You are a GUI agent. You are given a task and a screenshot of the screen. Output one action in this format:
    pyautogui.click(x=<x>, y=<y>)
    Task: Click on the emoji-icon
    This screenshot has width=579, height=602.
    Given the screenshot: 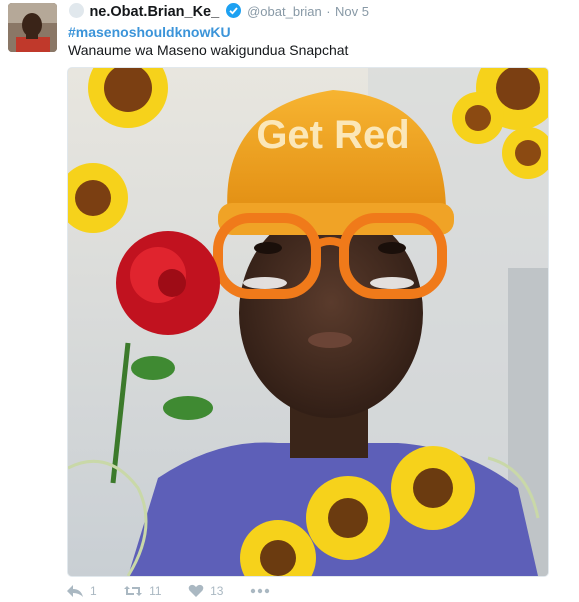 What is the action you would take?
    pyautogui.click(x=76, y=10)
    